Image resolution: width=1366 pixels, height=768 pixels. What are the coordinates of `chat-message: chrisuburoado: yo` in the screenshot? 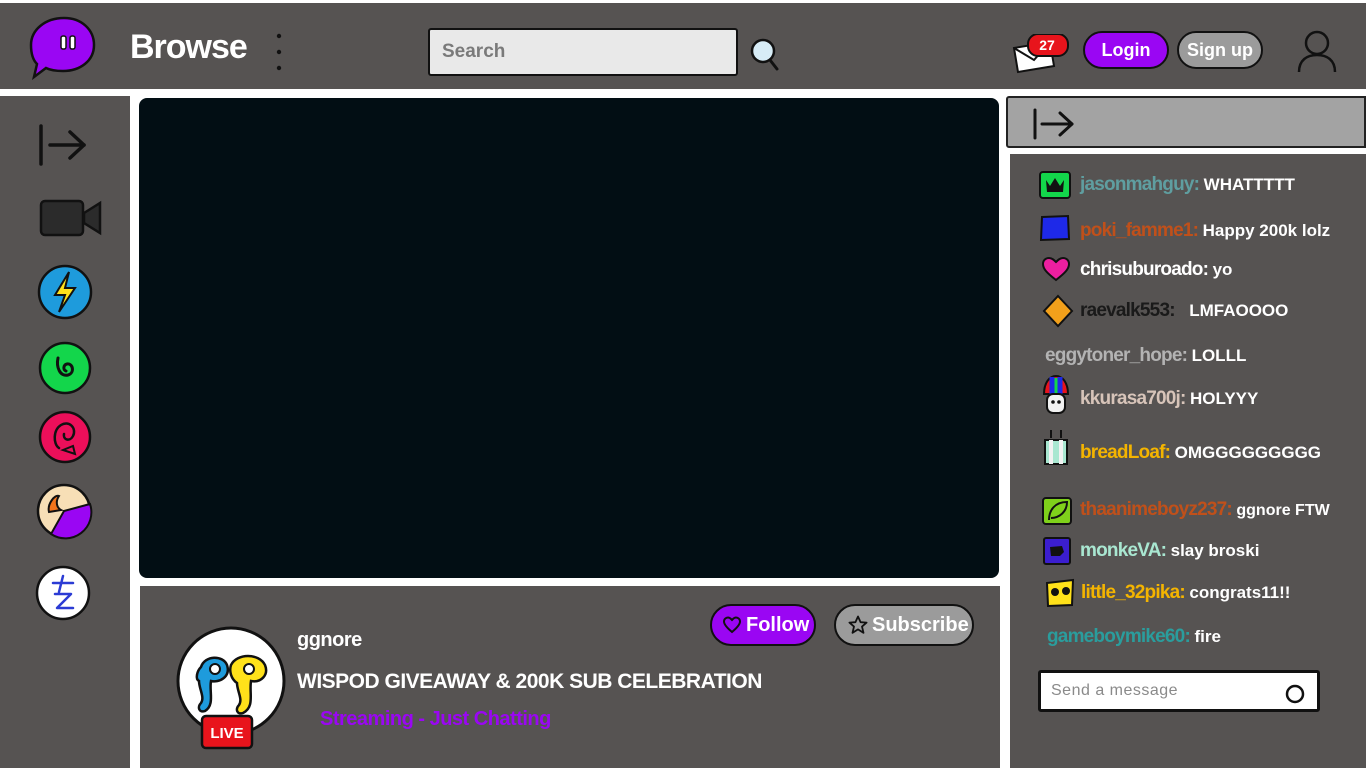 It's located at (1156, 270).